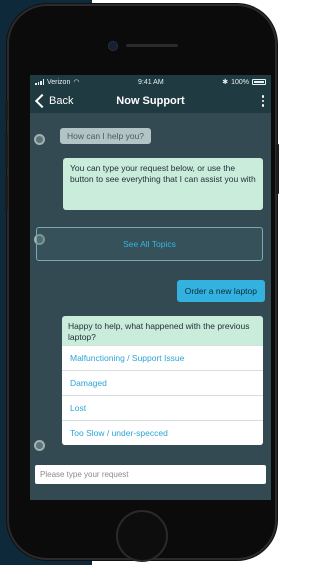 Image resolution: width=320 pixels, height=565 pixels. What do you see at coordinates (259, 82) in the screenshot?
I see `battery-icon` at bounding box center [259, 82].